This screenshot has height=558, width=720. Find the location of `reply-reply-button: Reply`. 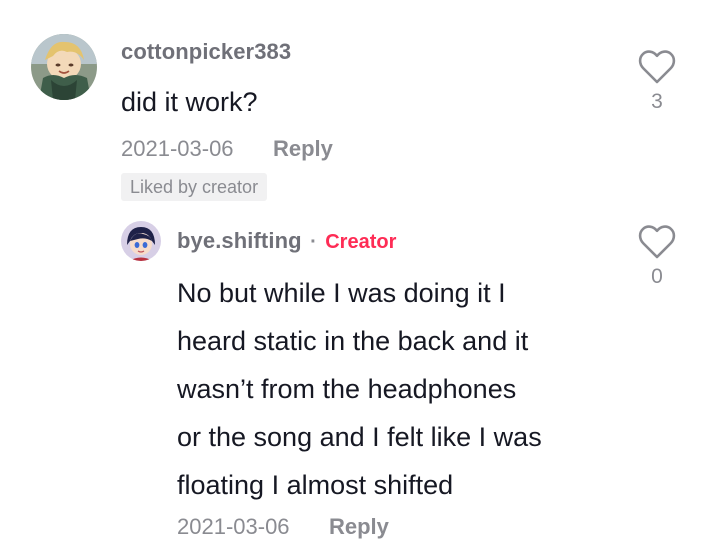

reply-reply-button: Reply is located at coordinates (359, 527).